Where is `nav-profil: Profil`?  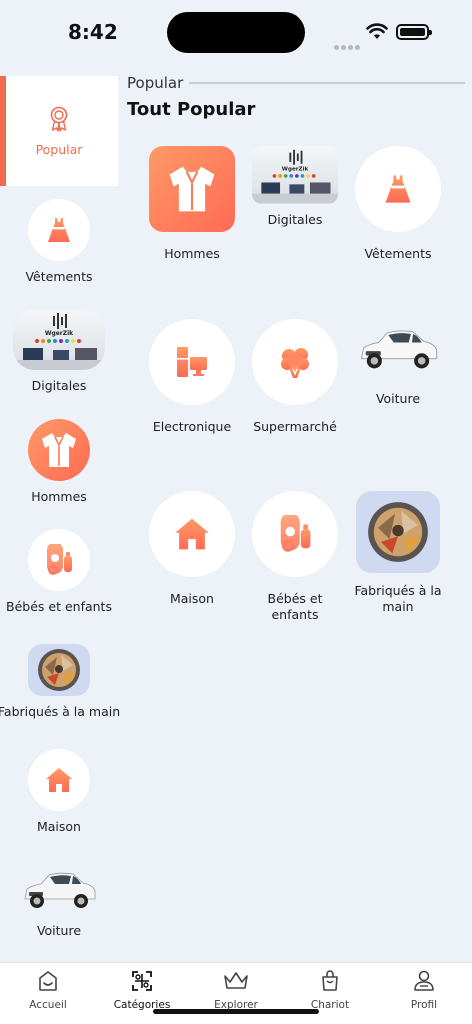 nav-profil: Profil is located at coordinates (424, 990).